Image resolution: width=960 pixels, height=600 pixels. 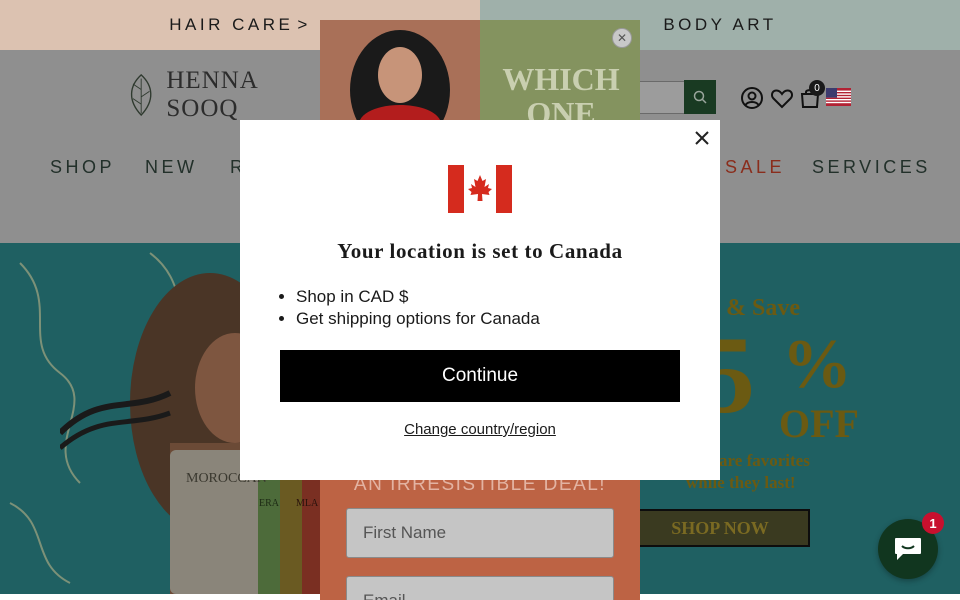 What do you see at coordinates (171, 167) in the screenshot?
I see `nav-item-new: NEW` at bounding box center [171, 167].